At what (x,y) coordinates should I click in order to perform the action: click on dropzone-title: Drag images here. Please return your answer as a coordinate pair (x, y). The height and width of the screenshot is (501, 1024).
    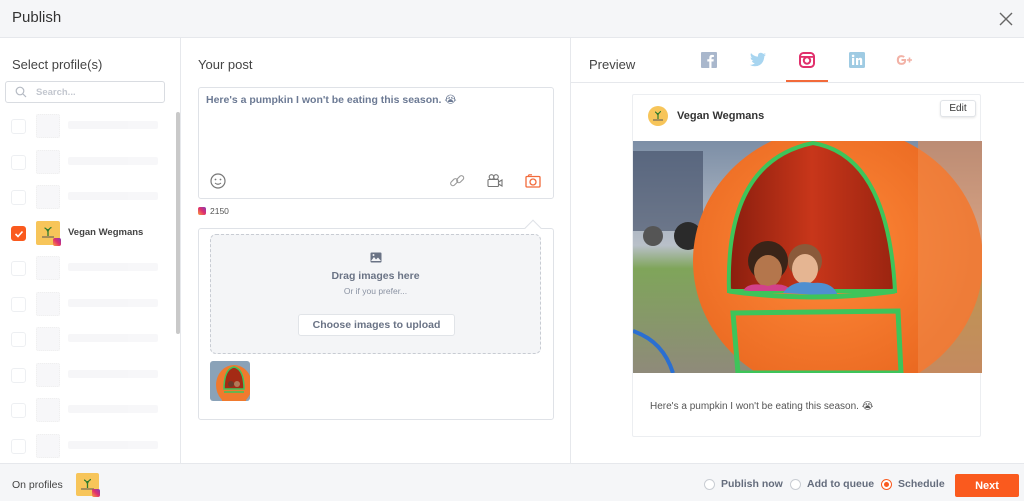
    Looking at the image, I should click on (375, 276).